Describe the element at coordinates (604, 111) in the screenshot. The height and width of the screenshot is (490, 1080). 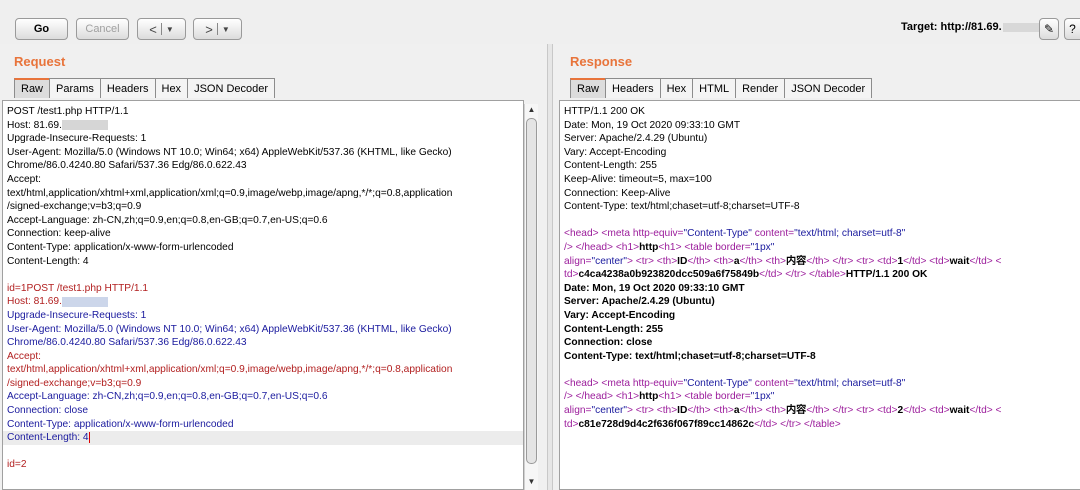
I see `response-line: HTTP/1.1 200 OK` at that location.